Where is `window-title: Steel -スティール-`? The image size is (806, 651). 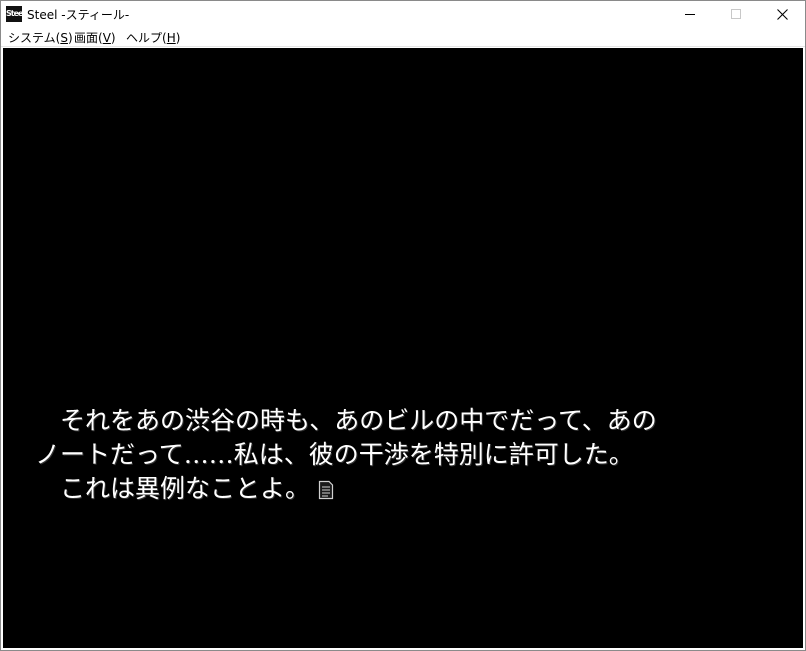 window-title: Steel -スティール- is located at coordinates (78, 15).